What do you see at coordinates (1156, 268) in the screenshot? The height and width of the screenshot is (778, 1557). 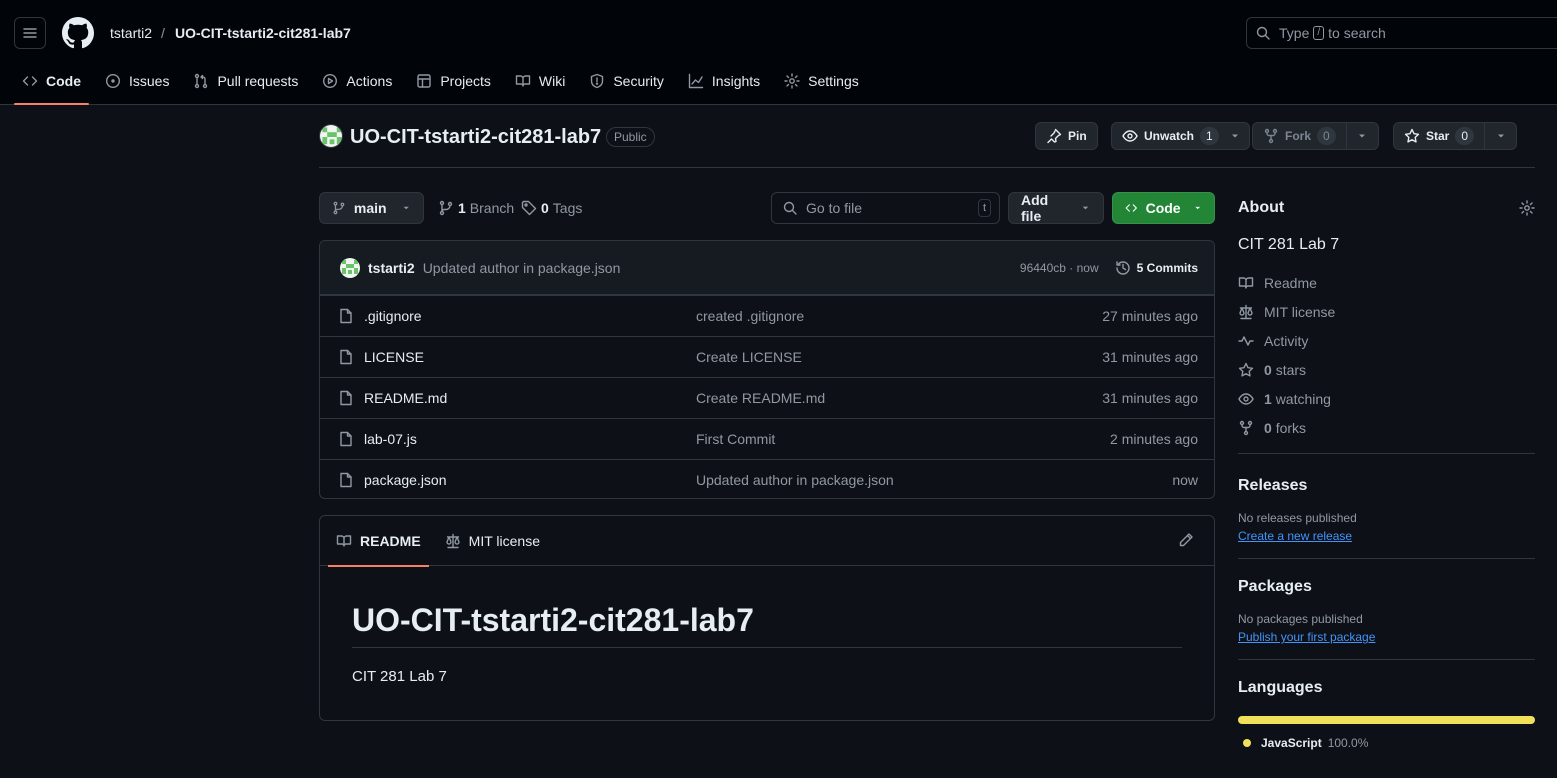 I see `commits-history-link: 5 Commits` at bounding box center [1156, 268].